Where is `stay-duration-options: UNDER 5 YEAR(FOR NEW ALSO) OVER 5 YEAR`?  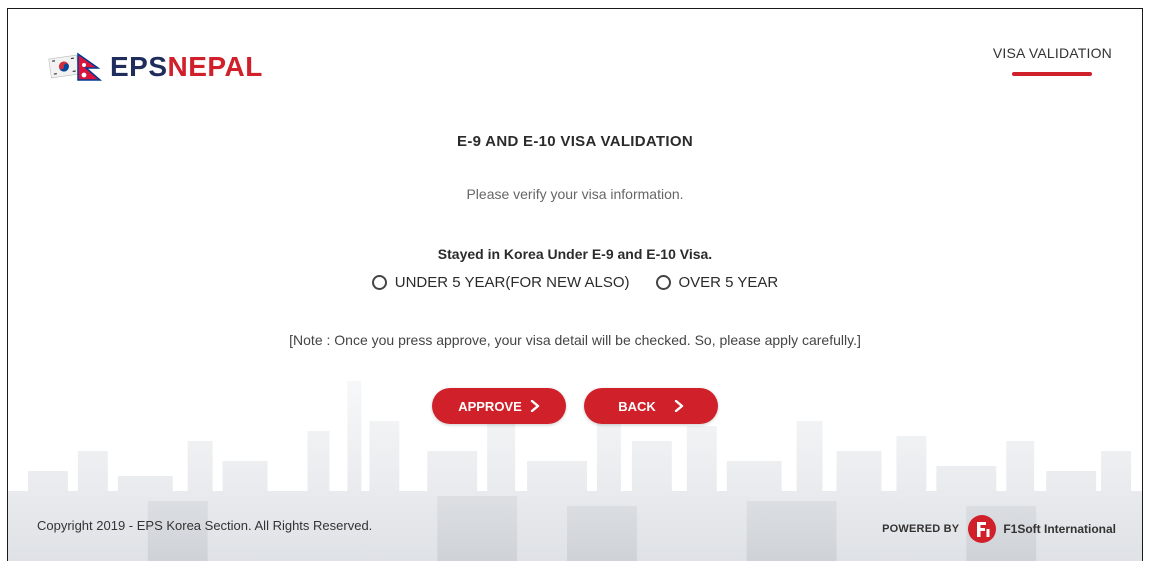
stay-duration-options: UNDER 5 YEAR(FOR NEW ALSO) OVER 5 YEAR is located at coordinates (575, 282).